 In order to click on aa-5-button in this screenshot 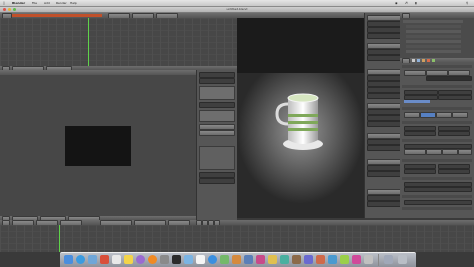, I will do `click(412, 115)`.